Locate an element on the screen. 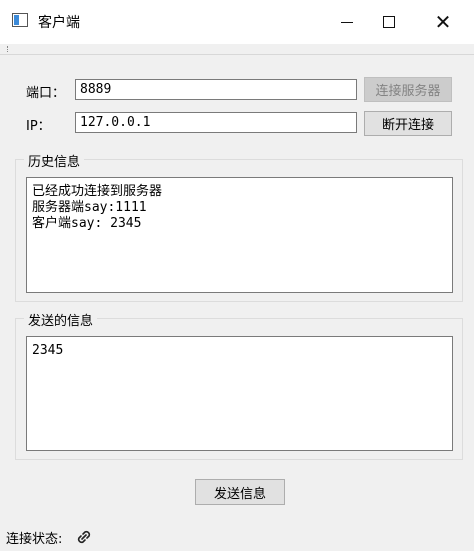 This screenshot has height=551, width=474. link-icon is located at coordinates (84, 537).